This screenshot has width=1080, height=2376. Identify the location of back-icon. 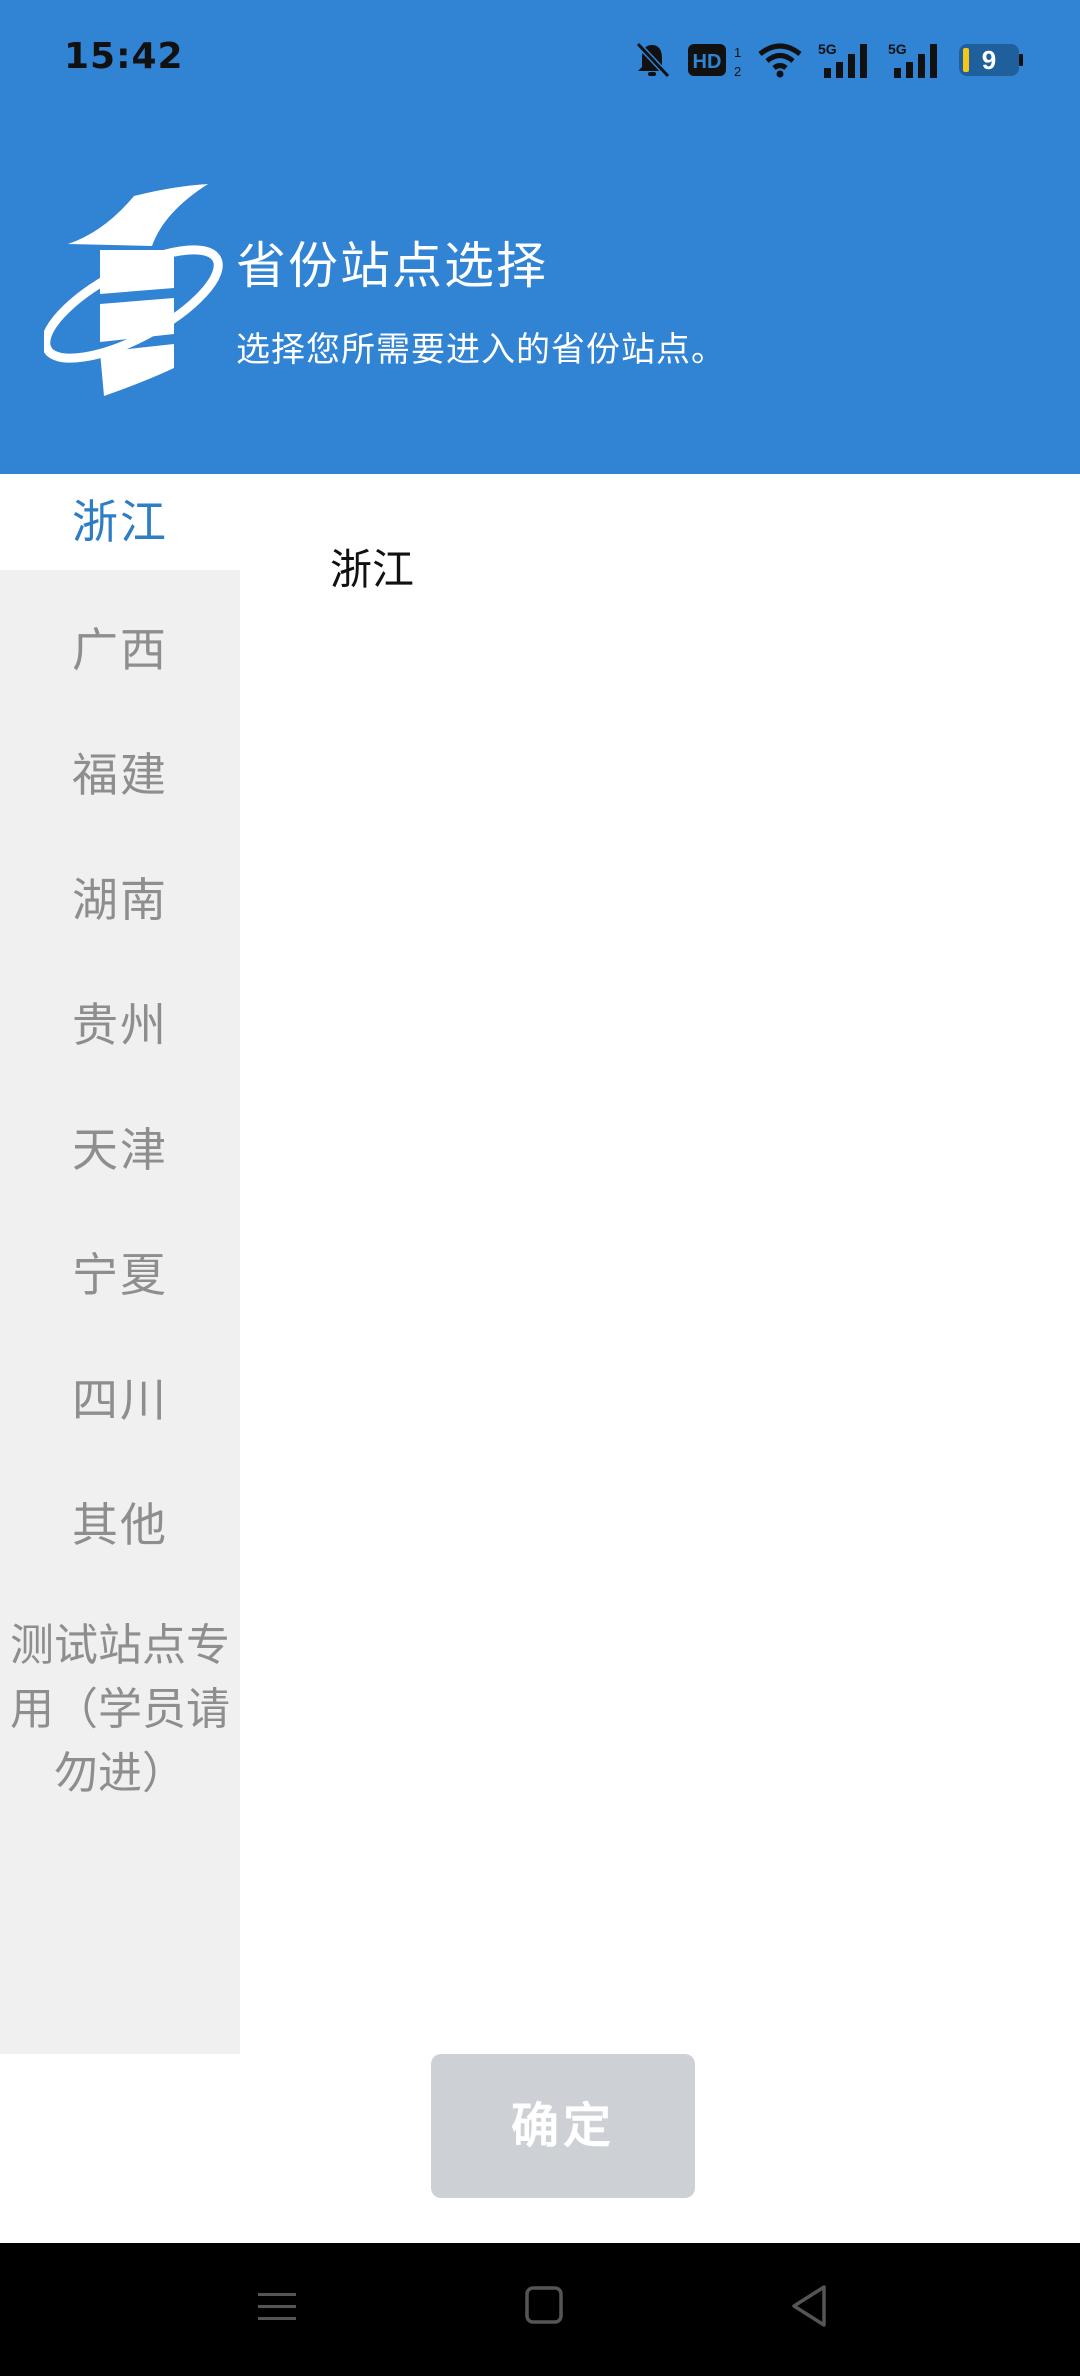
(809, 2308).